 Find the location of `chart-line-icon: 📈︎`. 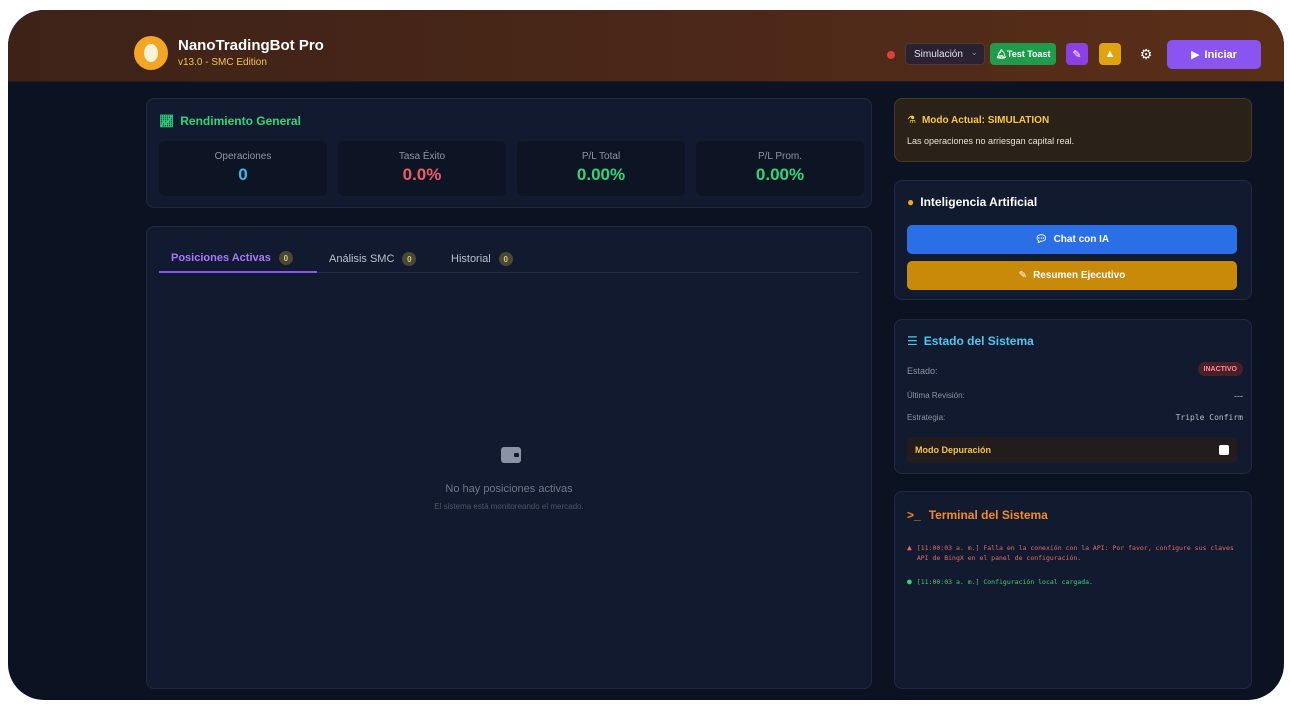

chart-line-icon: 📈︎ is located at coordinates (167, 121).